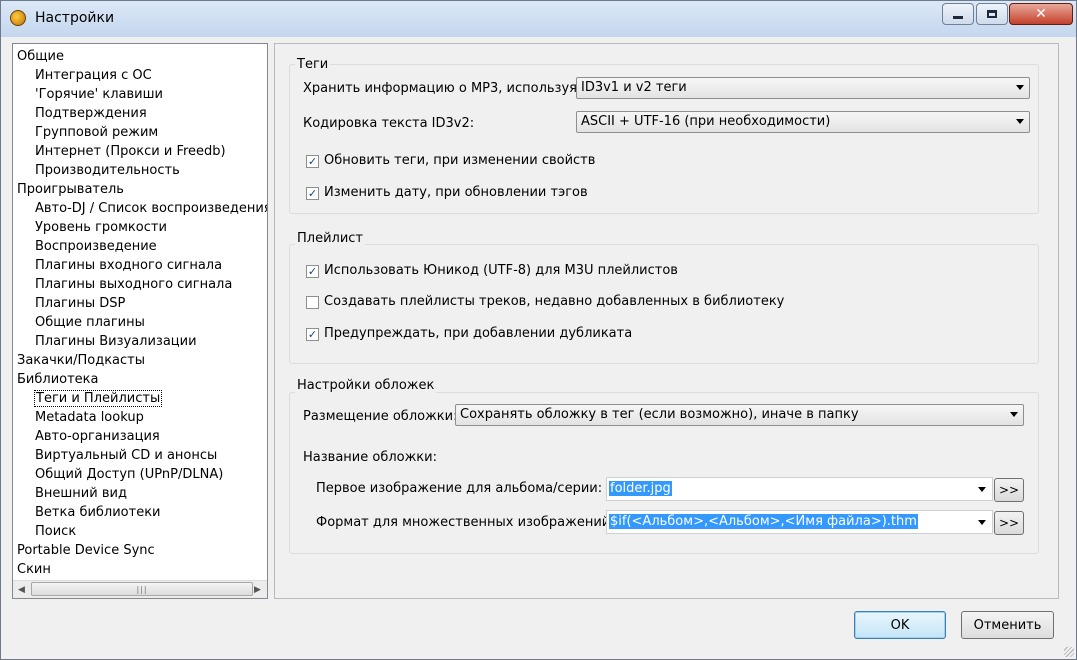 The width and height of the screenshot is (1077, 660). What do you see at coordinates (465, 522) in the screenshot?
I see `multi-format-label: Формат для множественных изображений:` at bounding box center [465, 522].